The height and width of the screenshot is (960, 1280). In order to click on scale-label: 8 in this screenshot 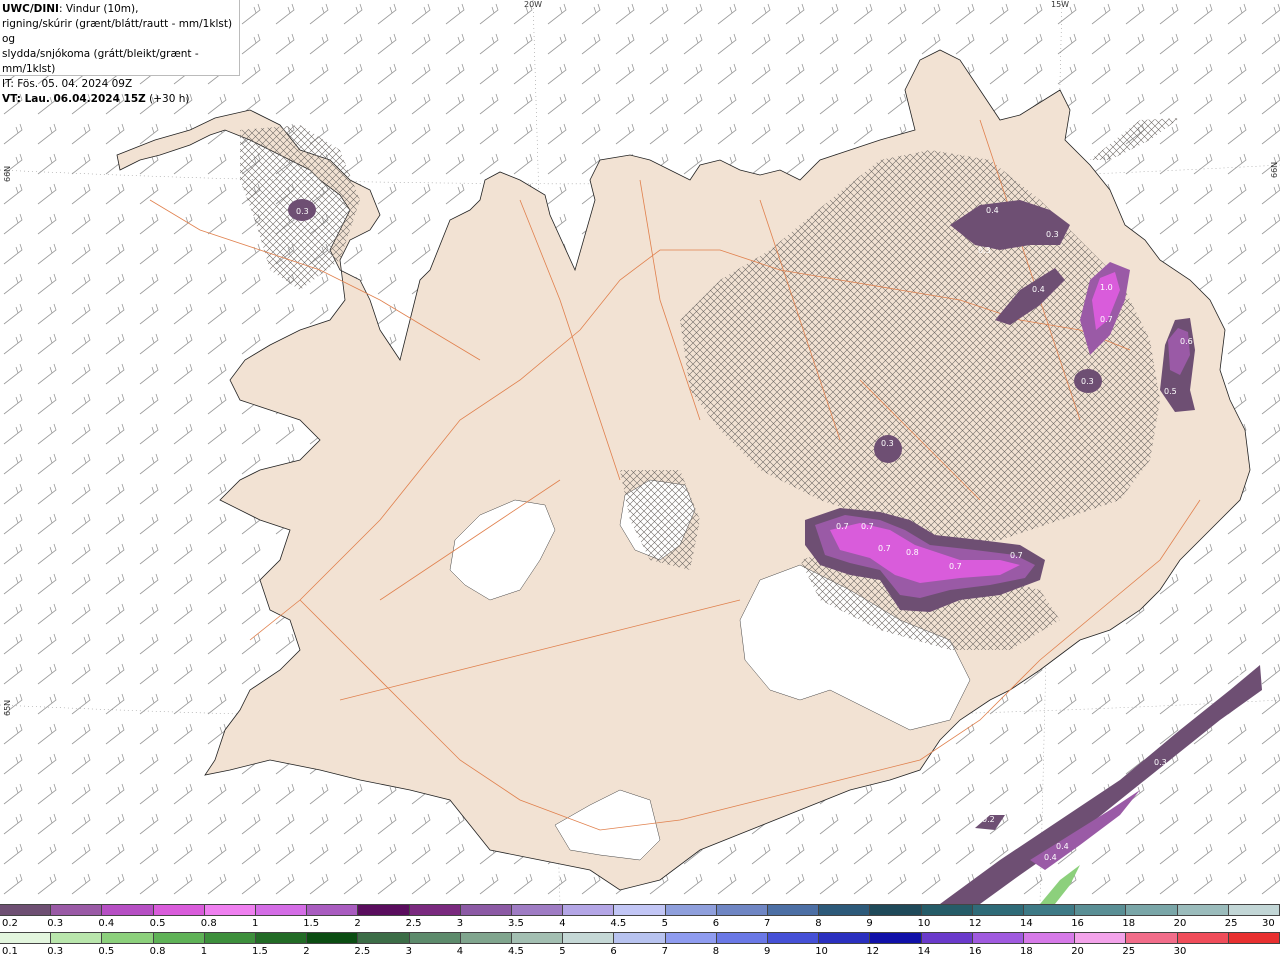, I will do `click(716, 951)`.